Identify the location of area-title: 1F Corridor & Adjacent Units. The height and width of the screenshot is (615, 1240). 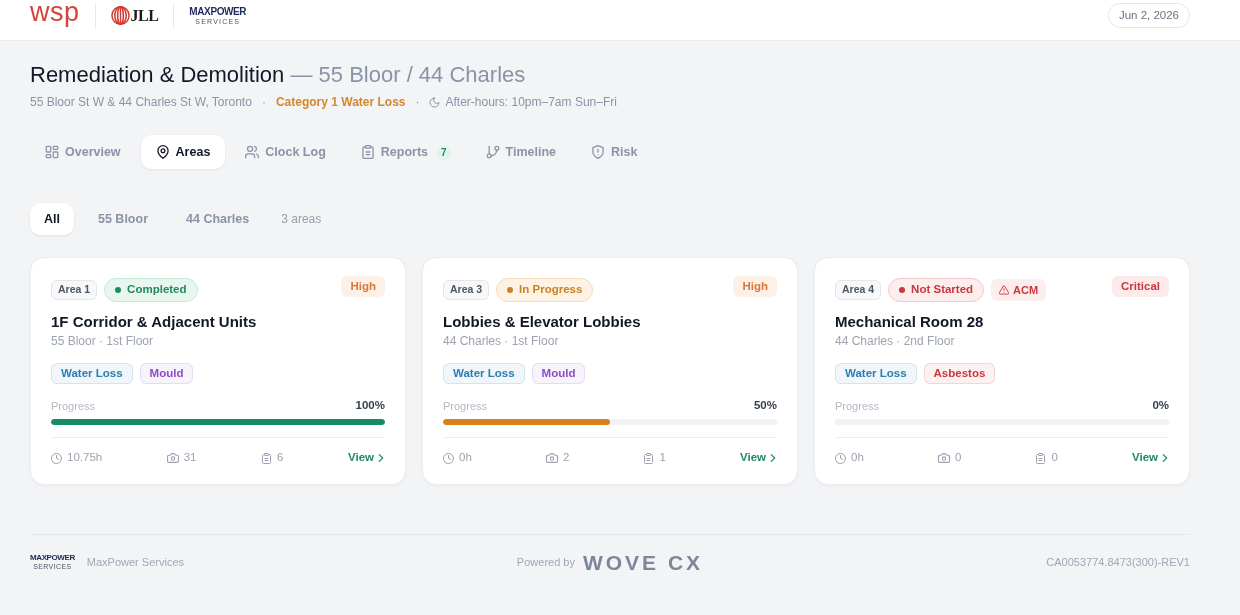
(154, 322).